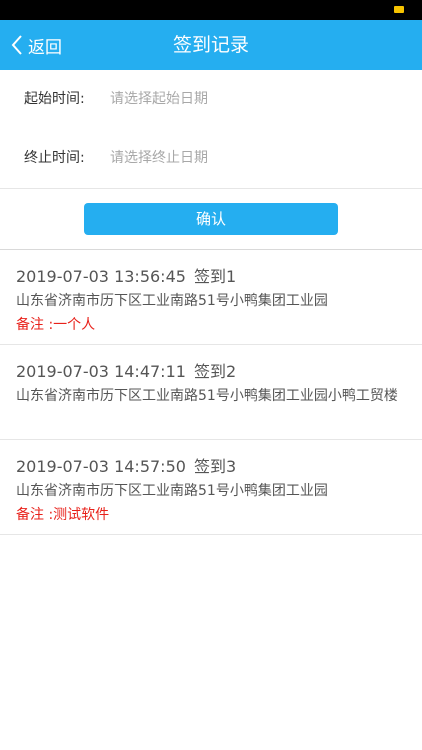 This screenshot has height=750, width=422. I want to click on record-note: 备注 :测试软件, so click(63, 515).